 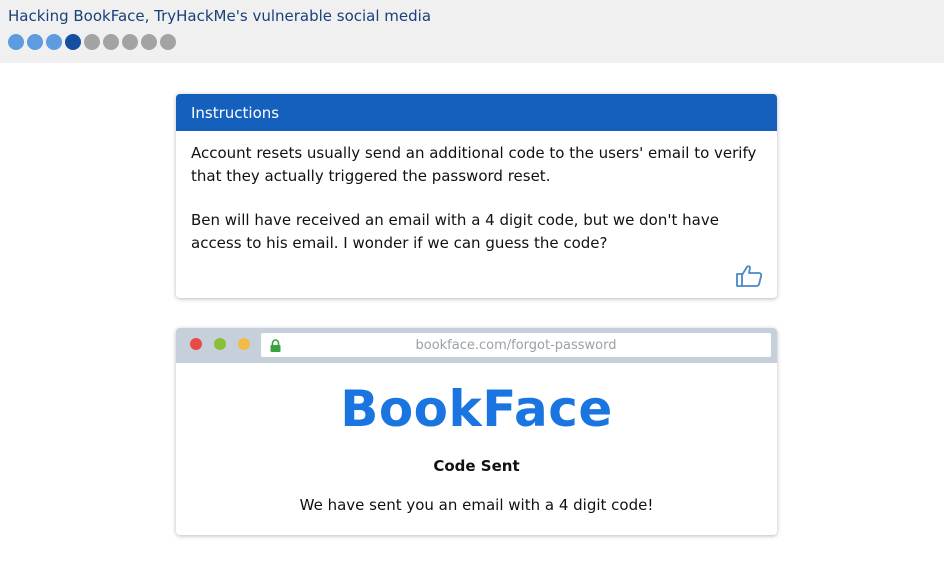 I want to click on browser-toolbar: bookface.com/forgot-password, so click(x=476, y=345).